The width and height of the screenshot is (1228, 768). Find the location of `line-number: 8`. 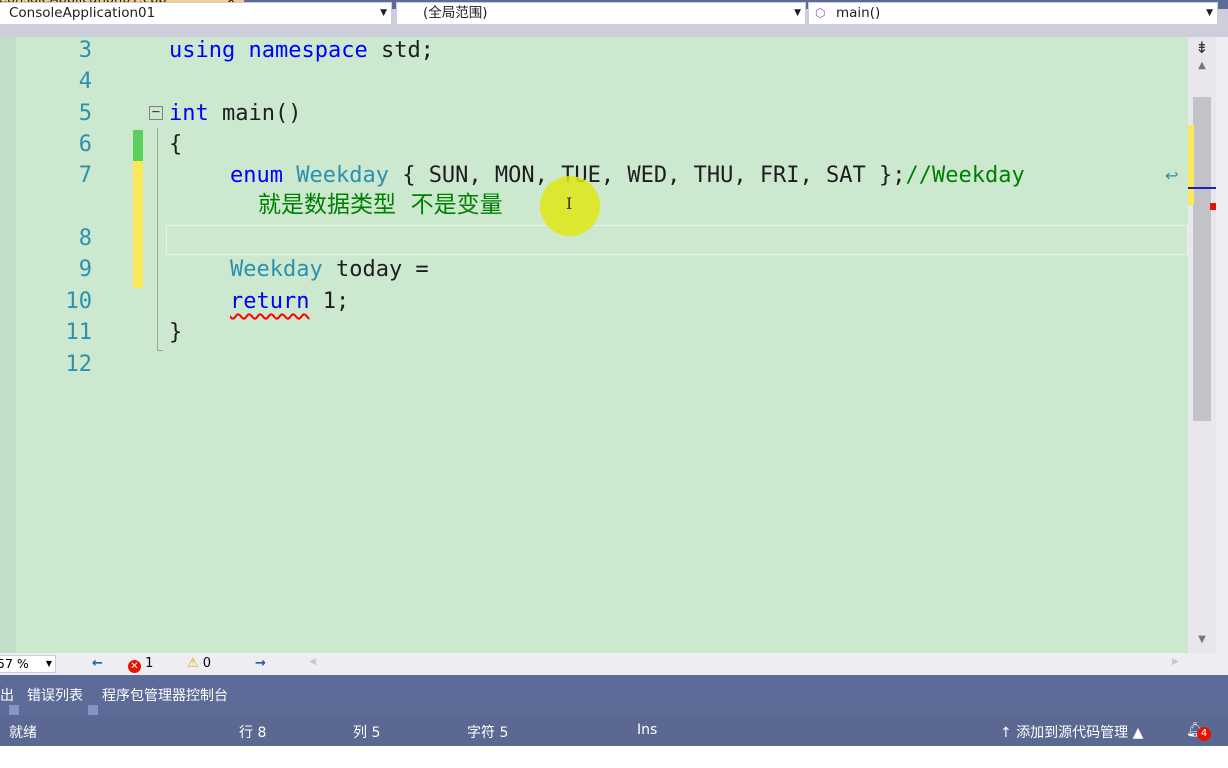

line-number: 8 is located at coordinates (85, 238).